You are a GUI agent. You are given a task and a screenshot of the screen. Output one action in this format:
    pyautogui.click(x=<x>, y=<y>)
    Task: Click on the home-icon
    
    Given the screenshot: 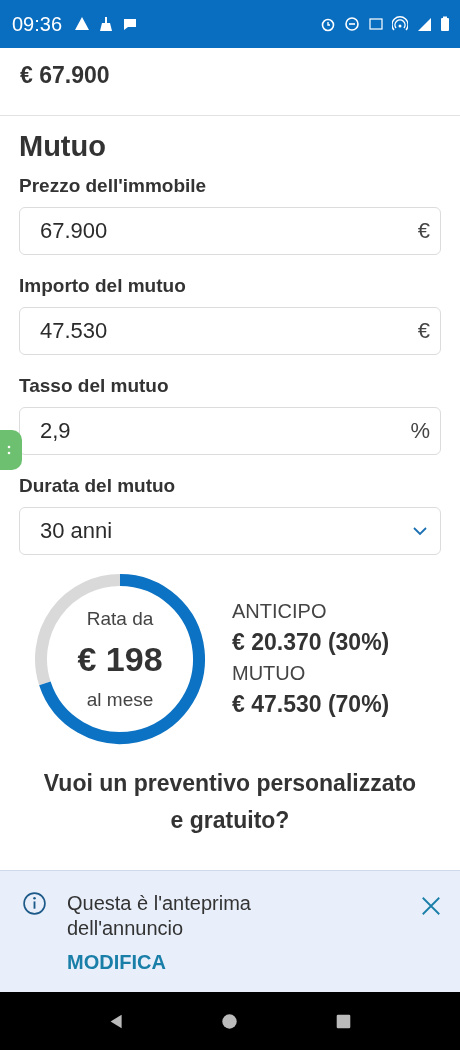 What is the action you would take?
    pyautogui.click(x=230, y=1021)
    